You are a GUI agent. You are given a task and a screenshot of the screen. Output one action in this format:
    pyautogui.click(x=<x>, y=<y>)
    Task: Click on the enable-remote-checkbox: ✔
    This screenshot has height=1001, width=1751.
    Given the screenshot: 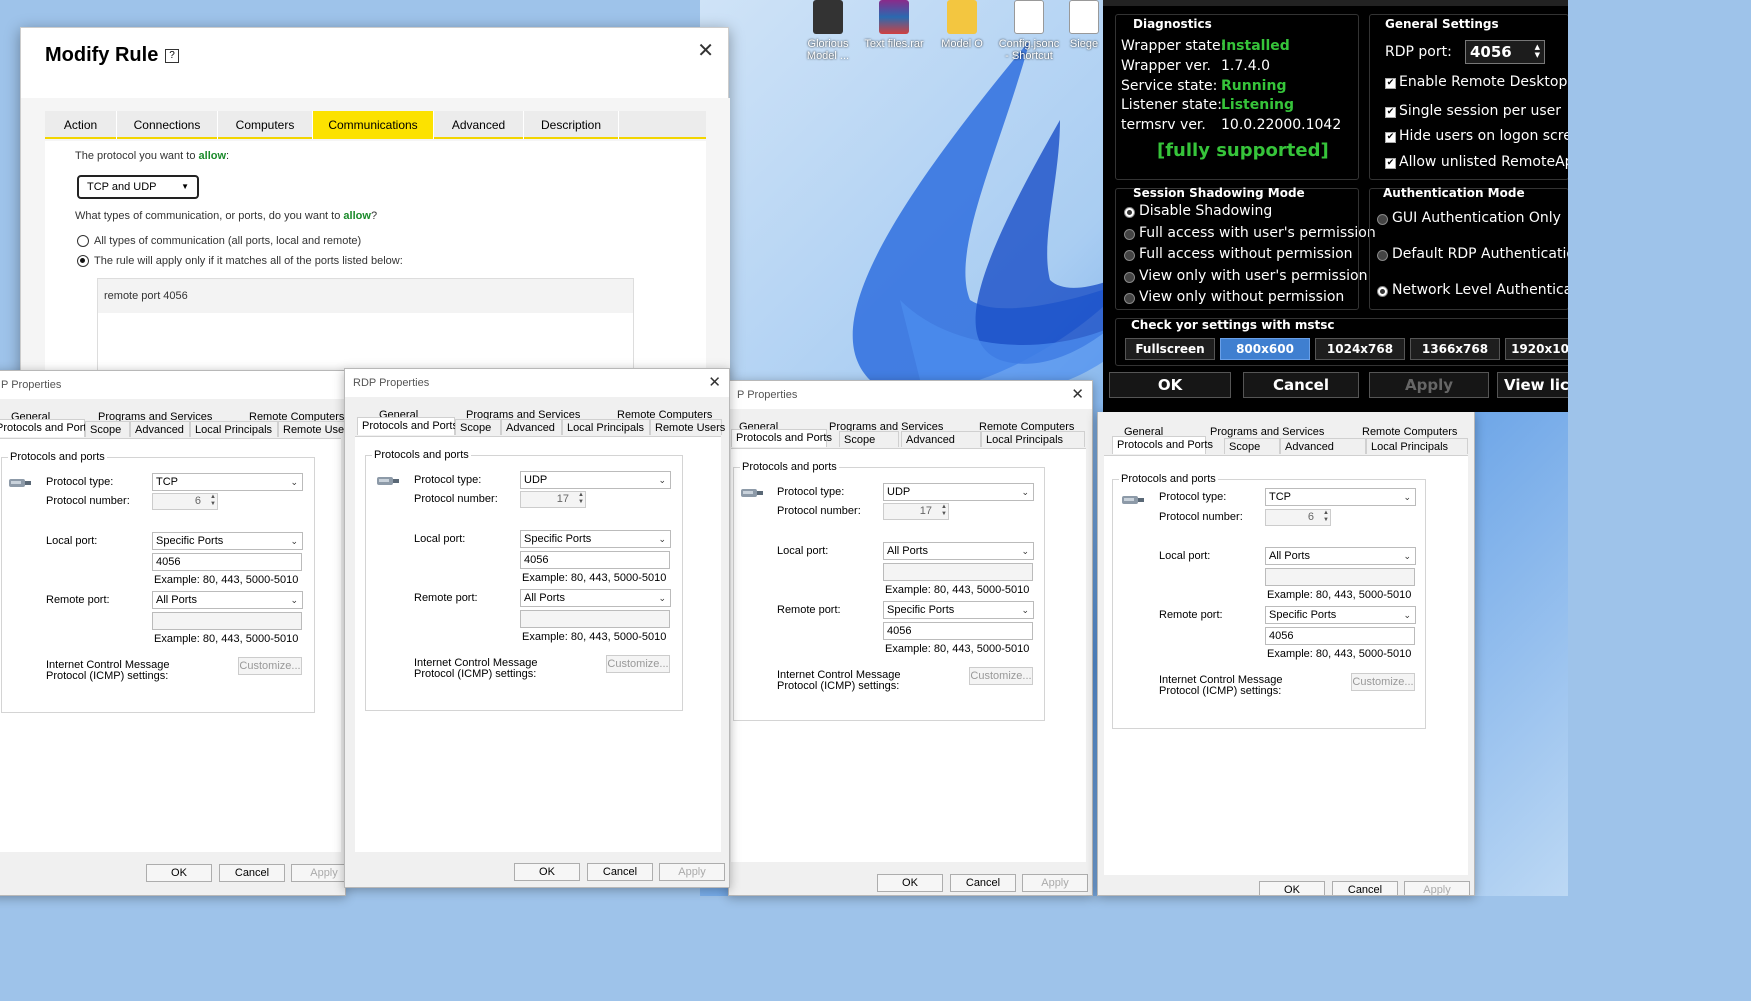 What is the action you would take?
    pyautogui.click(x=1390, y=83)
    